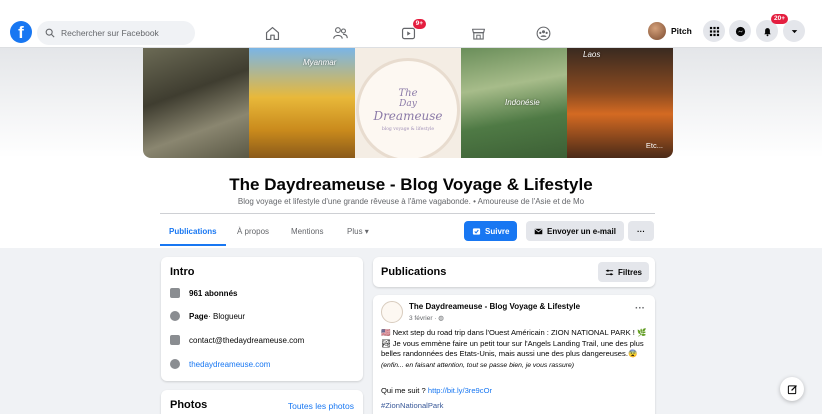  I want to click on page-logo-tagline: blog voyage & lifestyle, so click(408, 129).